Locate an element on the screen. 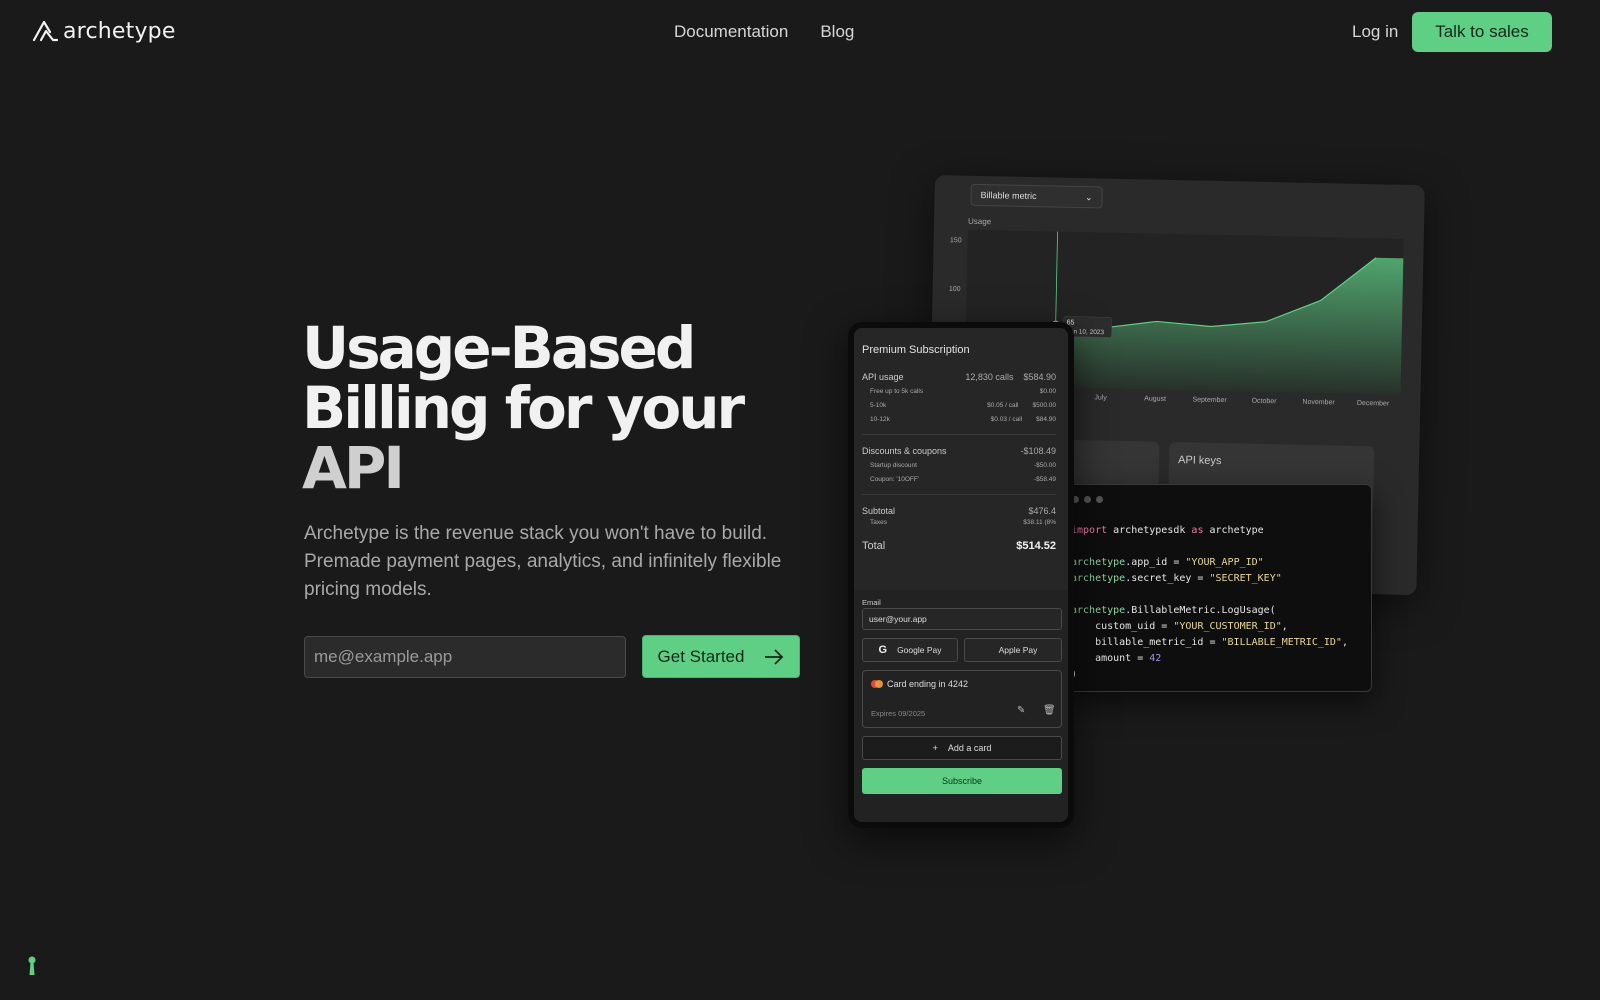 The width and height of the screenshot is (1600, 1000). add-card-label: Add a card is located at coordinates (969, 748).